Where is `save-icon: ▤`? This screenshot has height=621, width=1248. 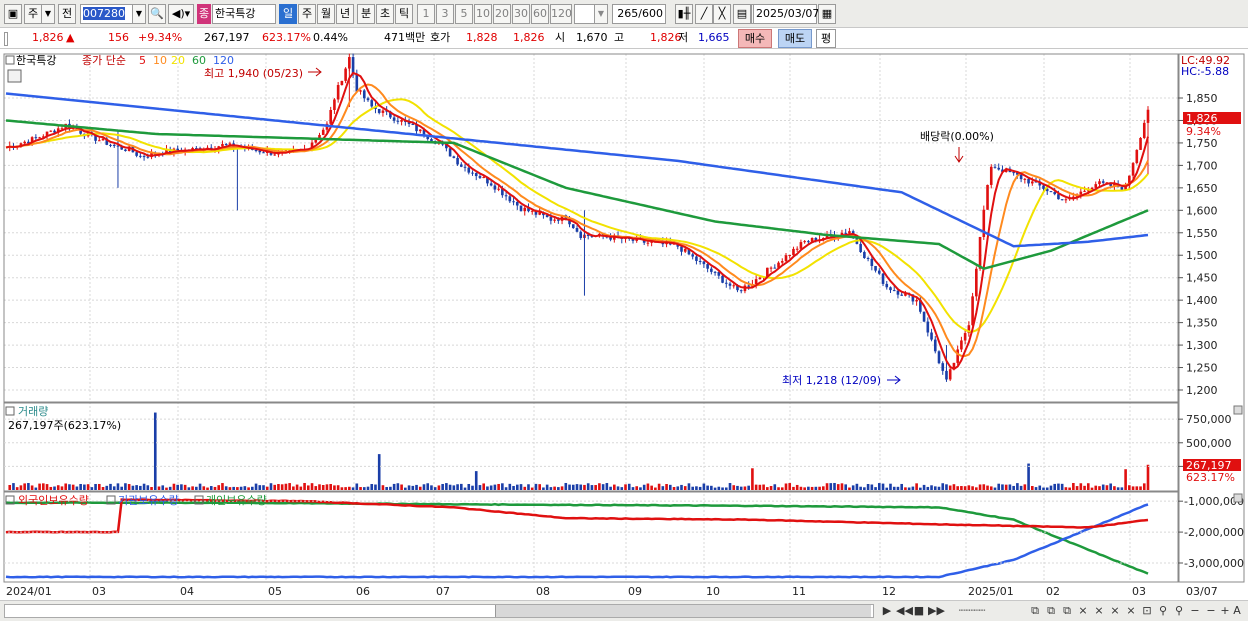
save-icon: ▤ is located at coordinates (742, 14).